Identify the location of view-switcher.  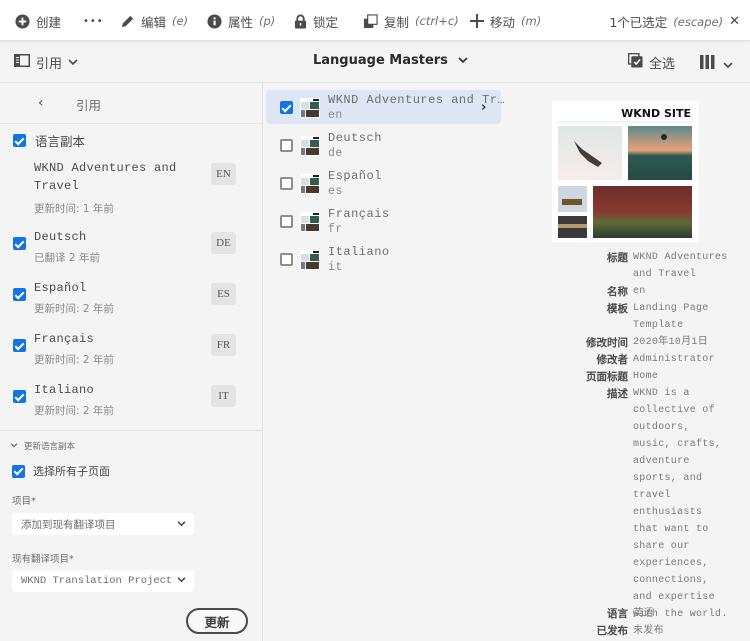
(716, 63).